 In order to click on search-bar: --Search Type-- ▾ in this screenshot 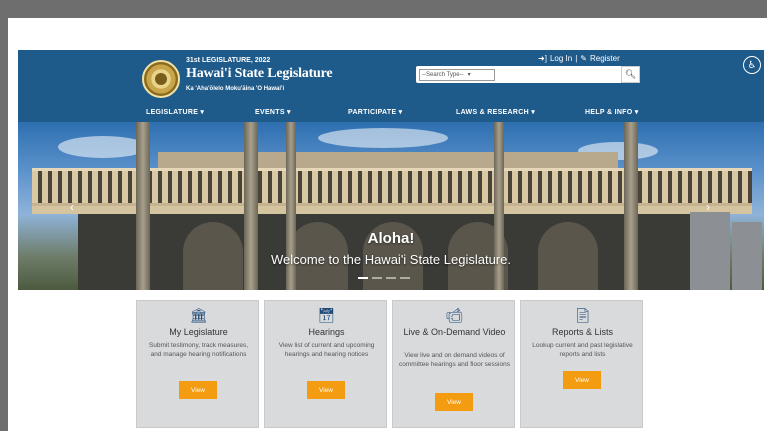, I will do `click(527, 74)`.